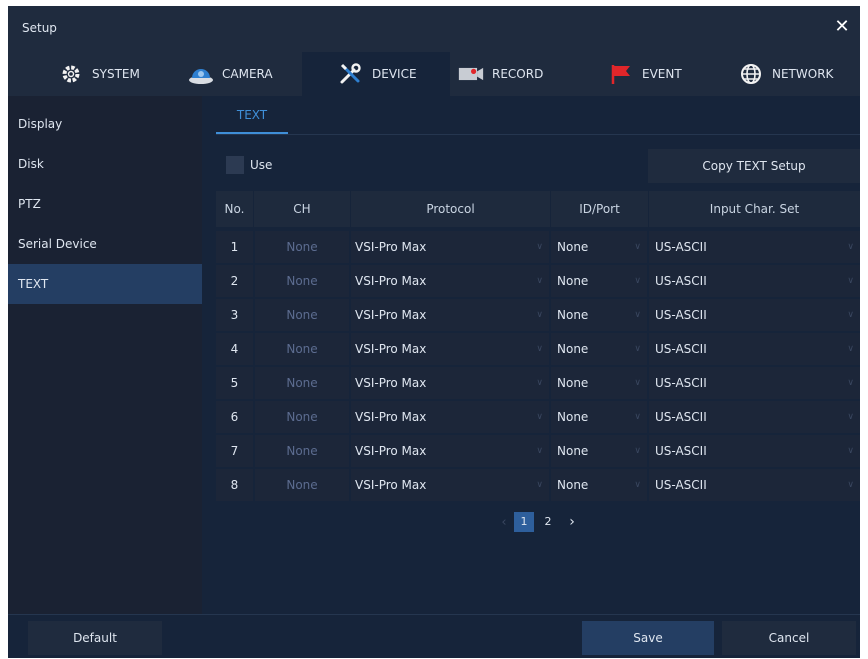  Describe the element at coordinates (789, 638) in the screenshot. I see `cancel-button: Cancel` at that location.